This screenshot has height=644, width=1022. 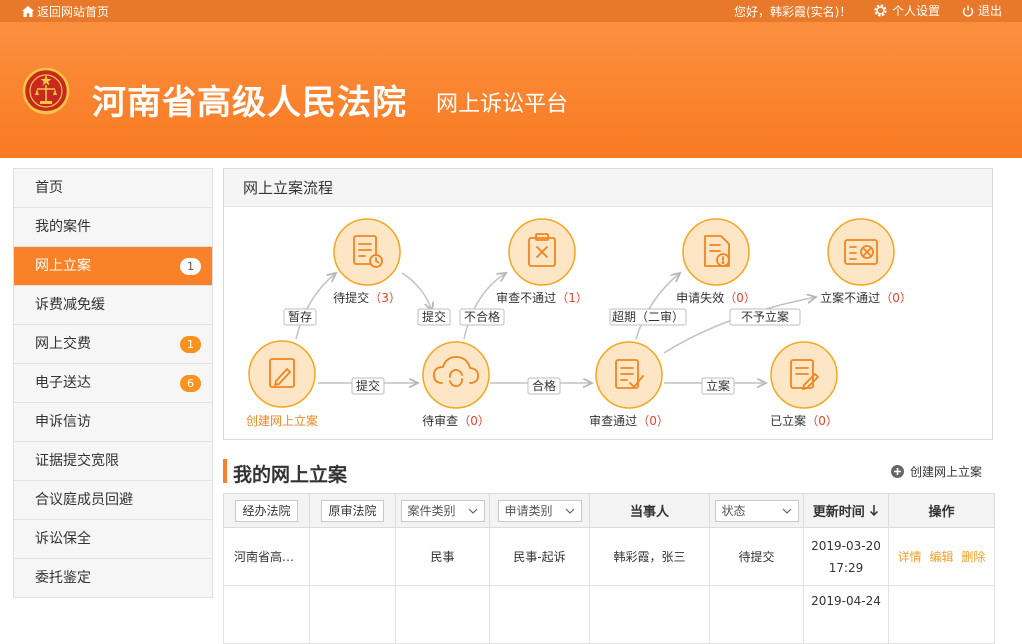 I want to click on detail-link: 详情, so click(x=910, y=557).